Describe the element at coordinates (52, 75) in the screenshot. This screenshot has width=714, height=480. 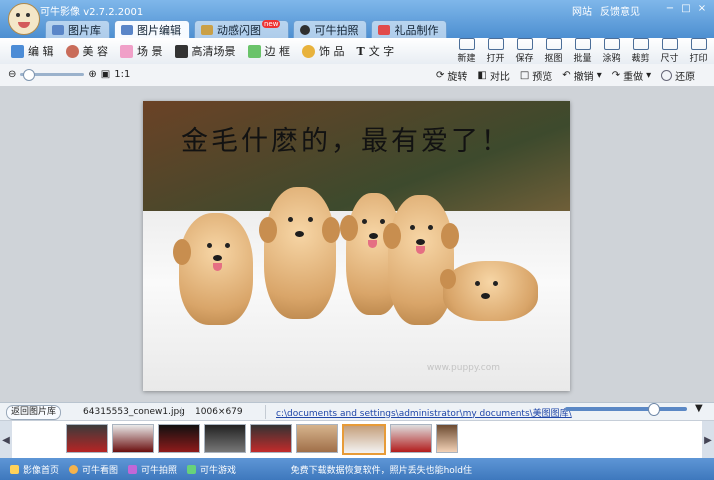
I see `zoom-slider` at that location.